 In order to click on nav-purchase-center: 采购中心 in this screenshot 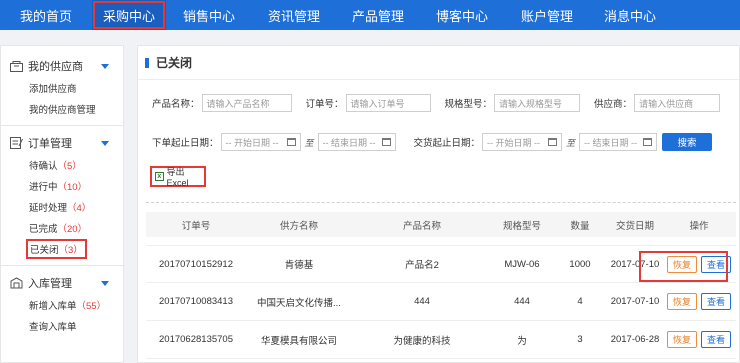, I will do `click(129, 15)`.